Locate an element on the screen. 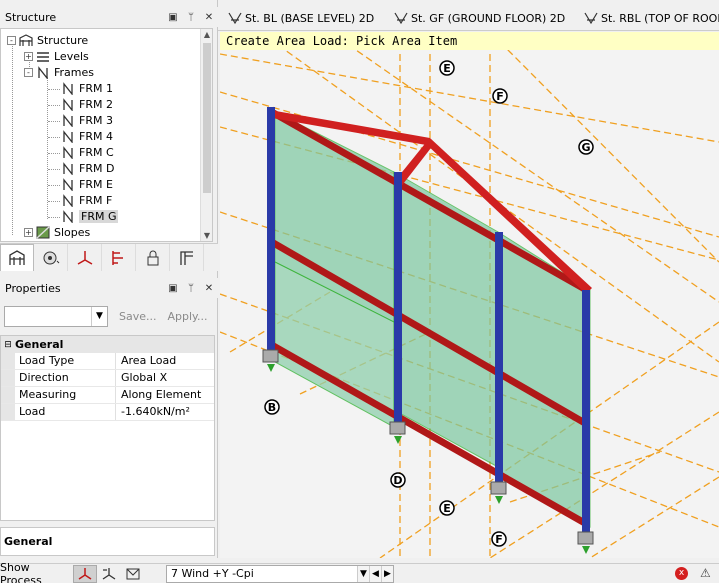 The image size is (719, 583). design-toggle-icon is located at coordinates (109, 574).